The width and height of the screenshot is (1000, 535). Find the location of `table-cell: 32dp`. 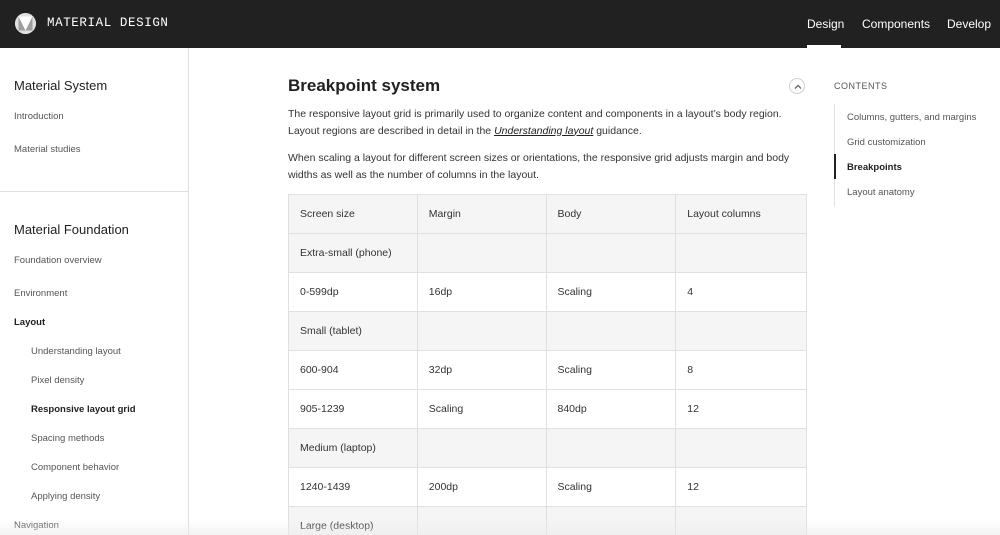

table-cell: 32dp is located at coordinates (481, 370).